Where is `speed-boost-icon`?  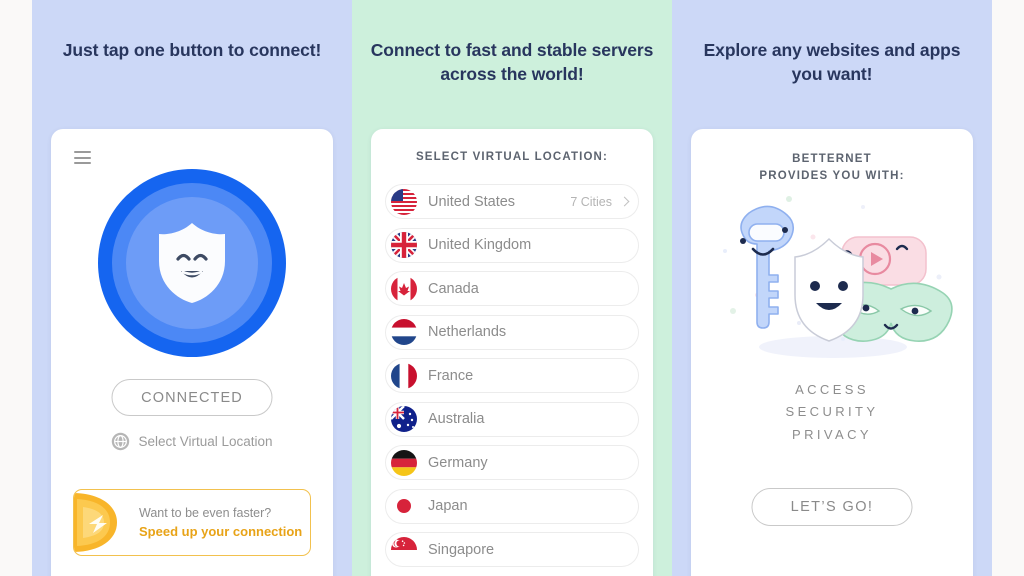
speed-boost-icon is located at coordinates (95, 522).